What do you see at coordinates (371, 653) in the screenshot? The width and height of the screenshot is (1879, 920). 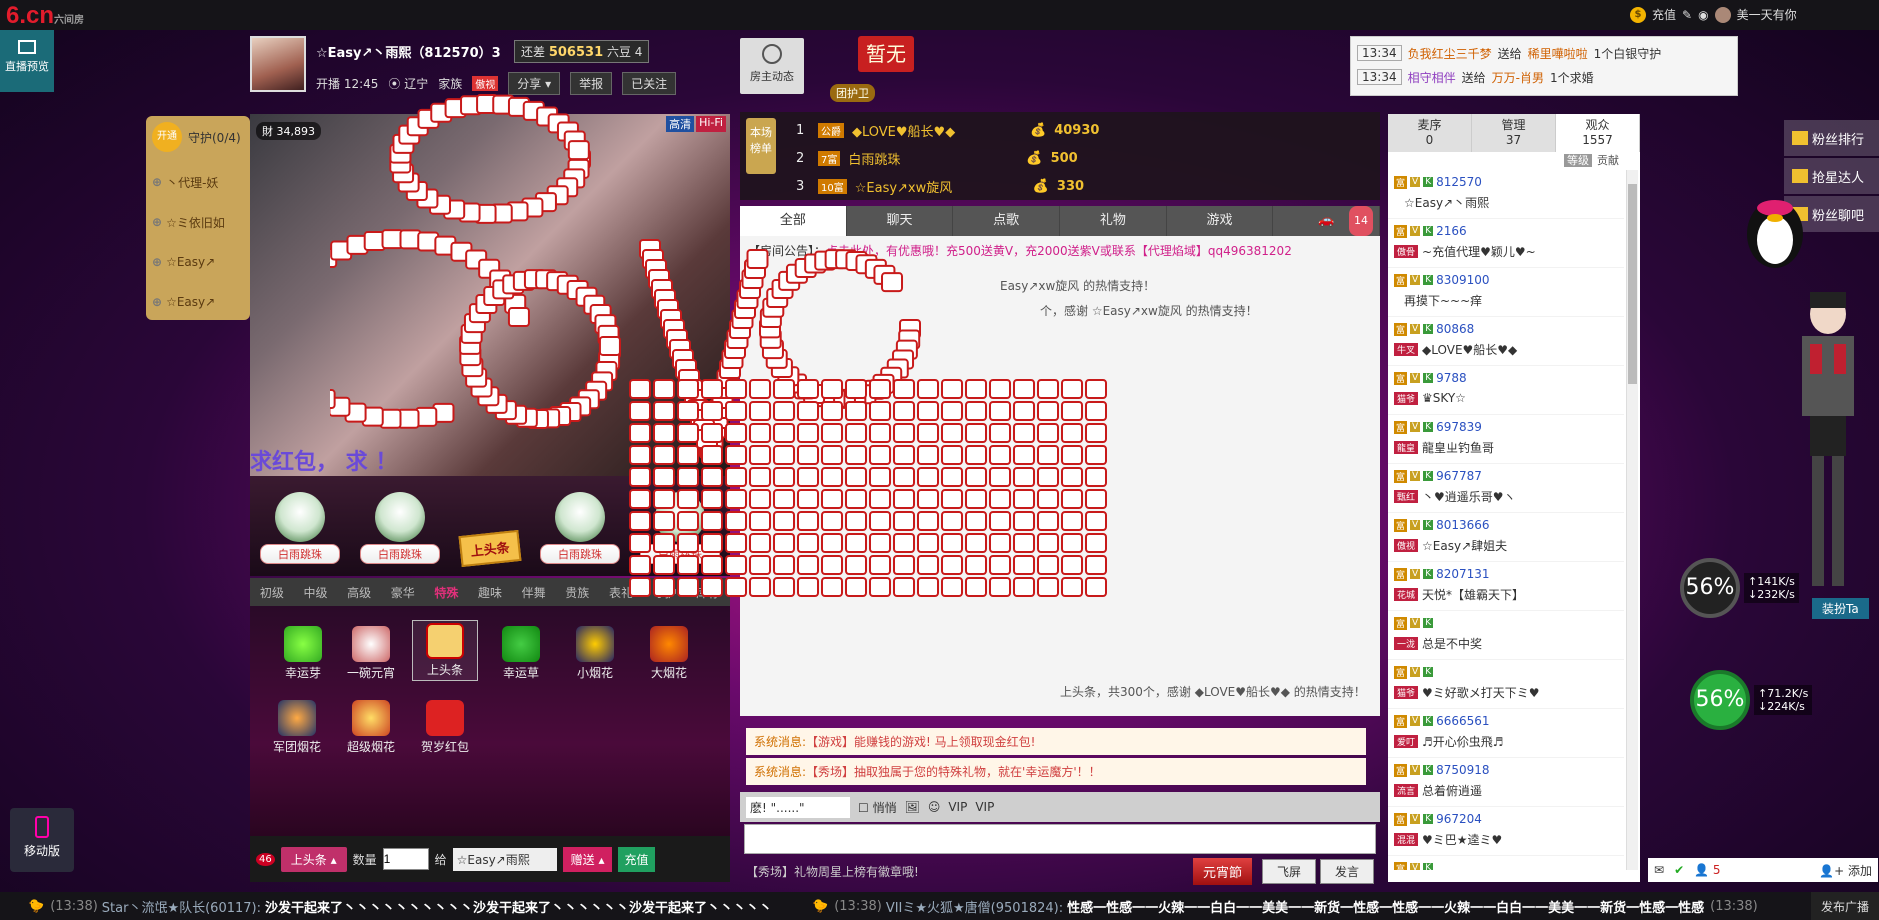 I see `gift-item: 一碗元宵` at bounding box center [371, 653].